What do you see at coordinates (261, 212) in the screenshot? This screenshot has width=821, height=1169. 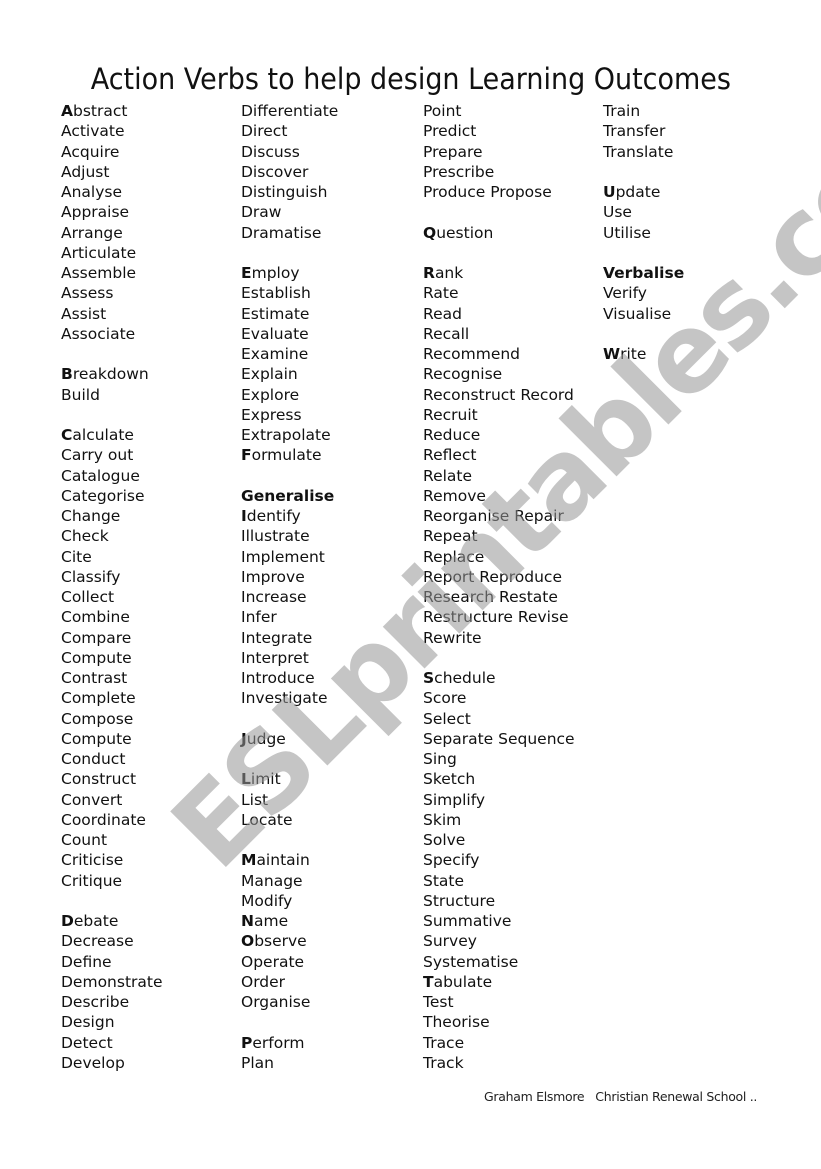 I see `verb-item: Draw` at bounding box center [261, 212].